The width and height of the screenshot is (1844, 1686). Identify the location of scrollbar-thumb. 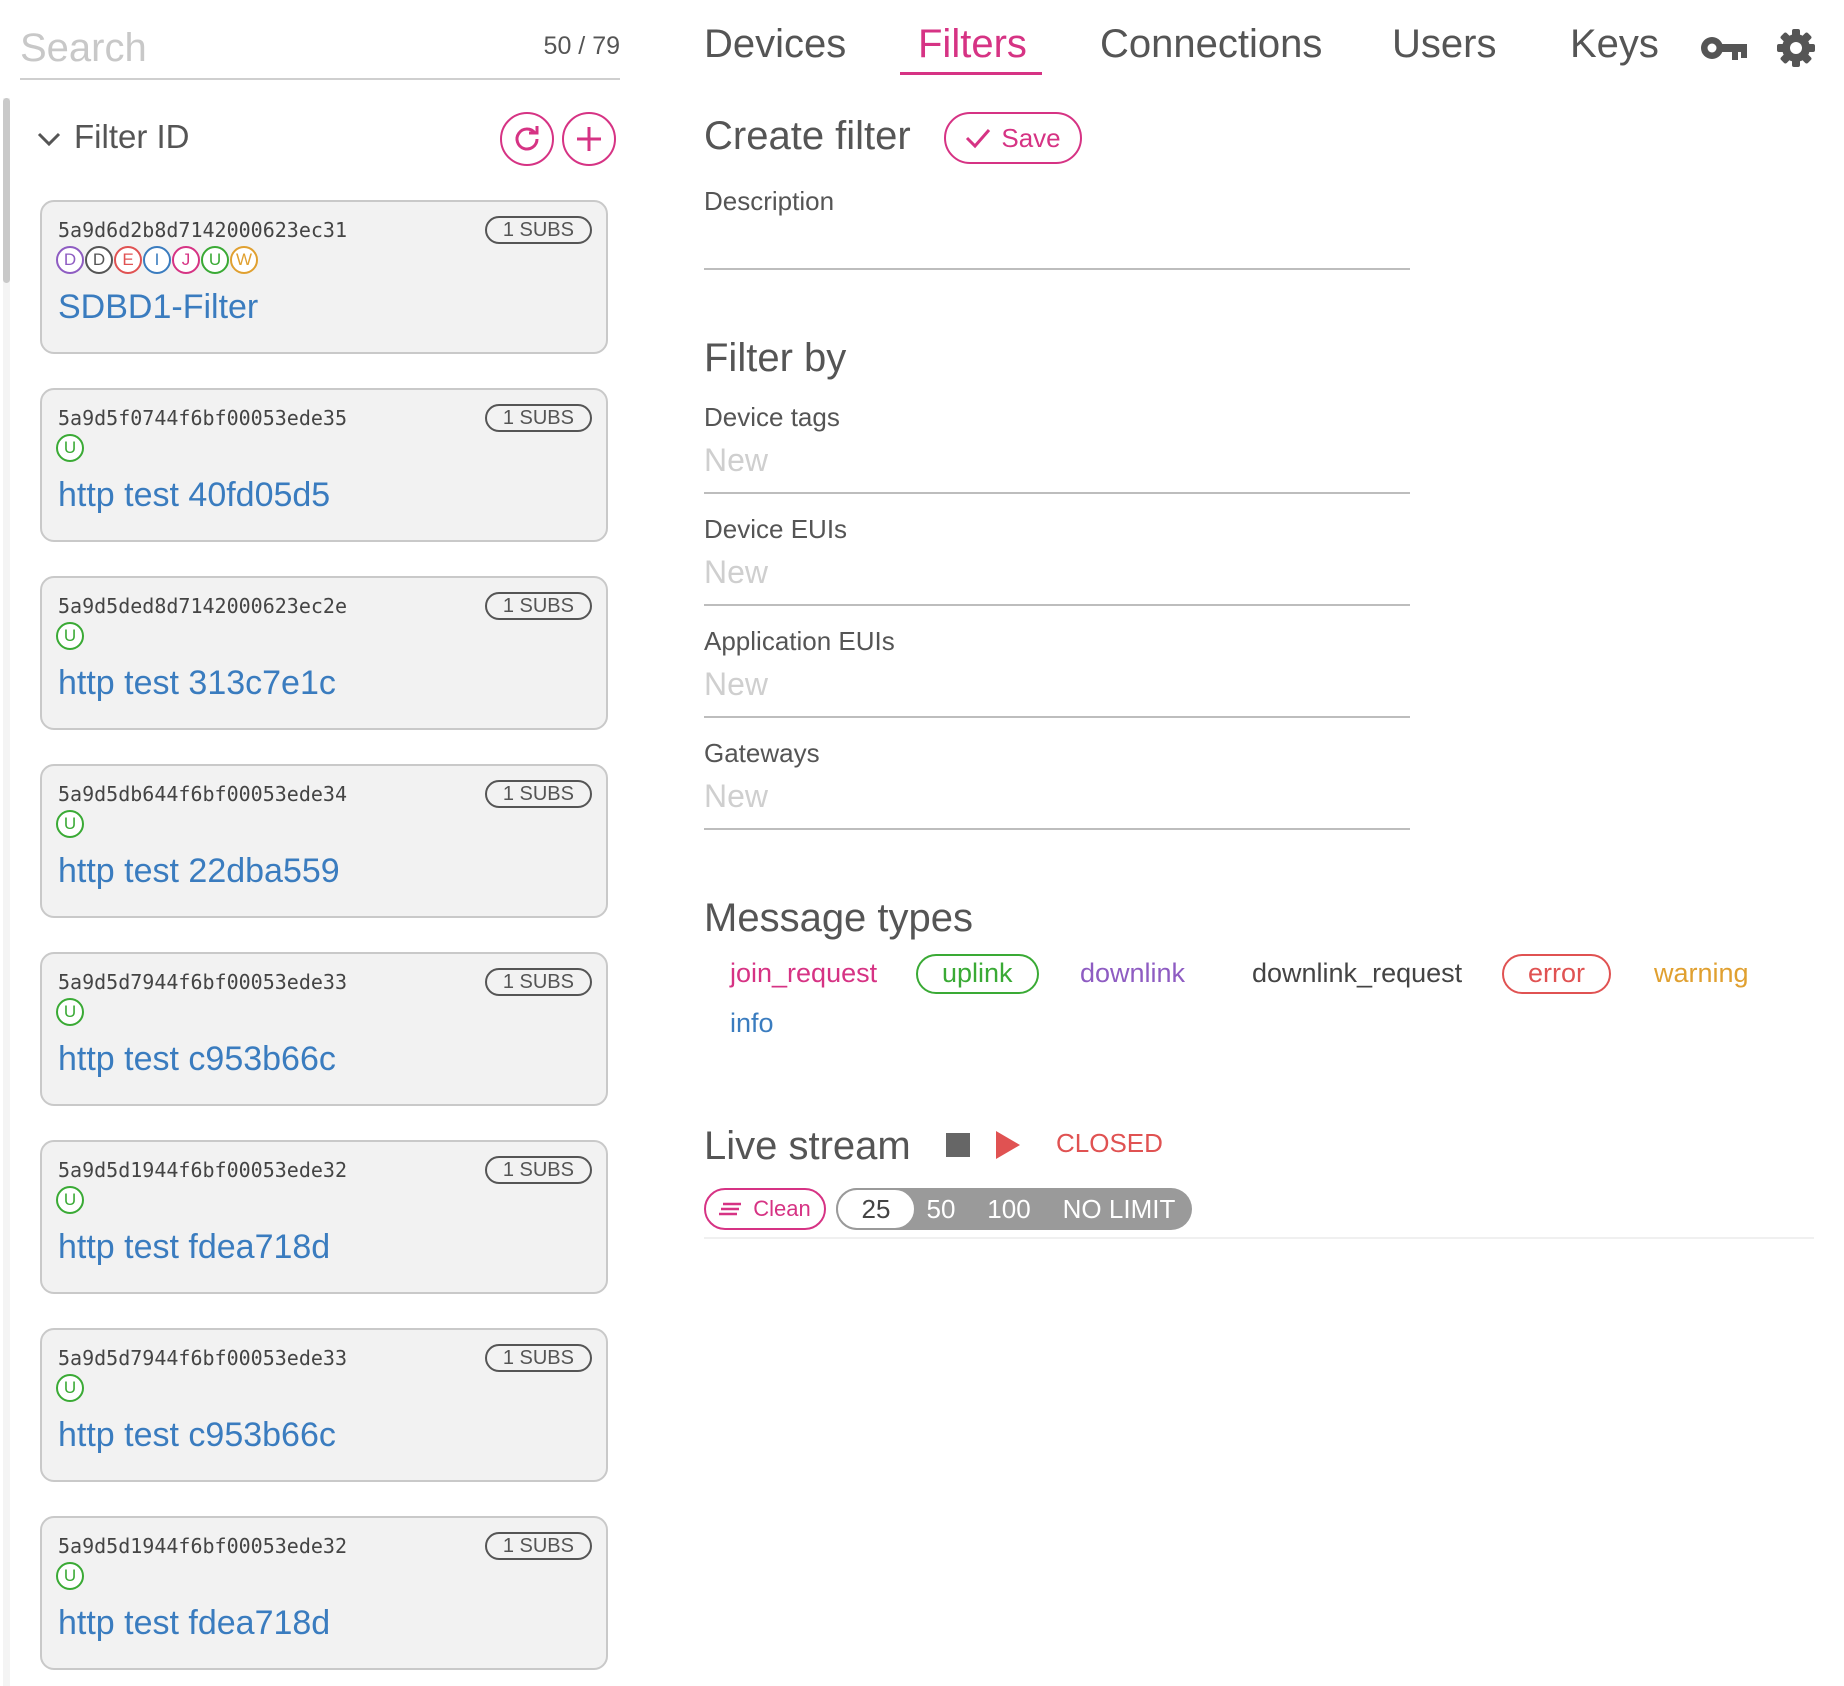
(6, 190).